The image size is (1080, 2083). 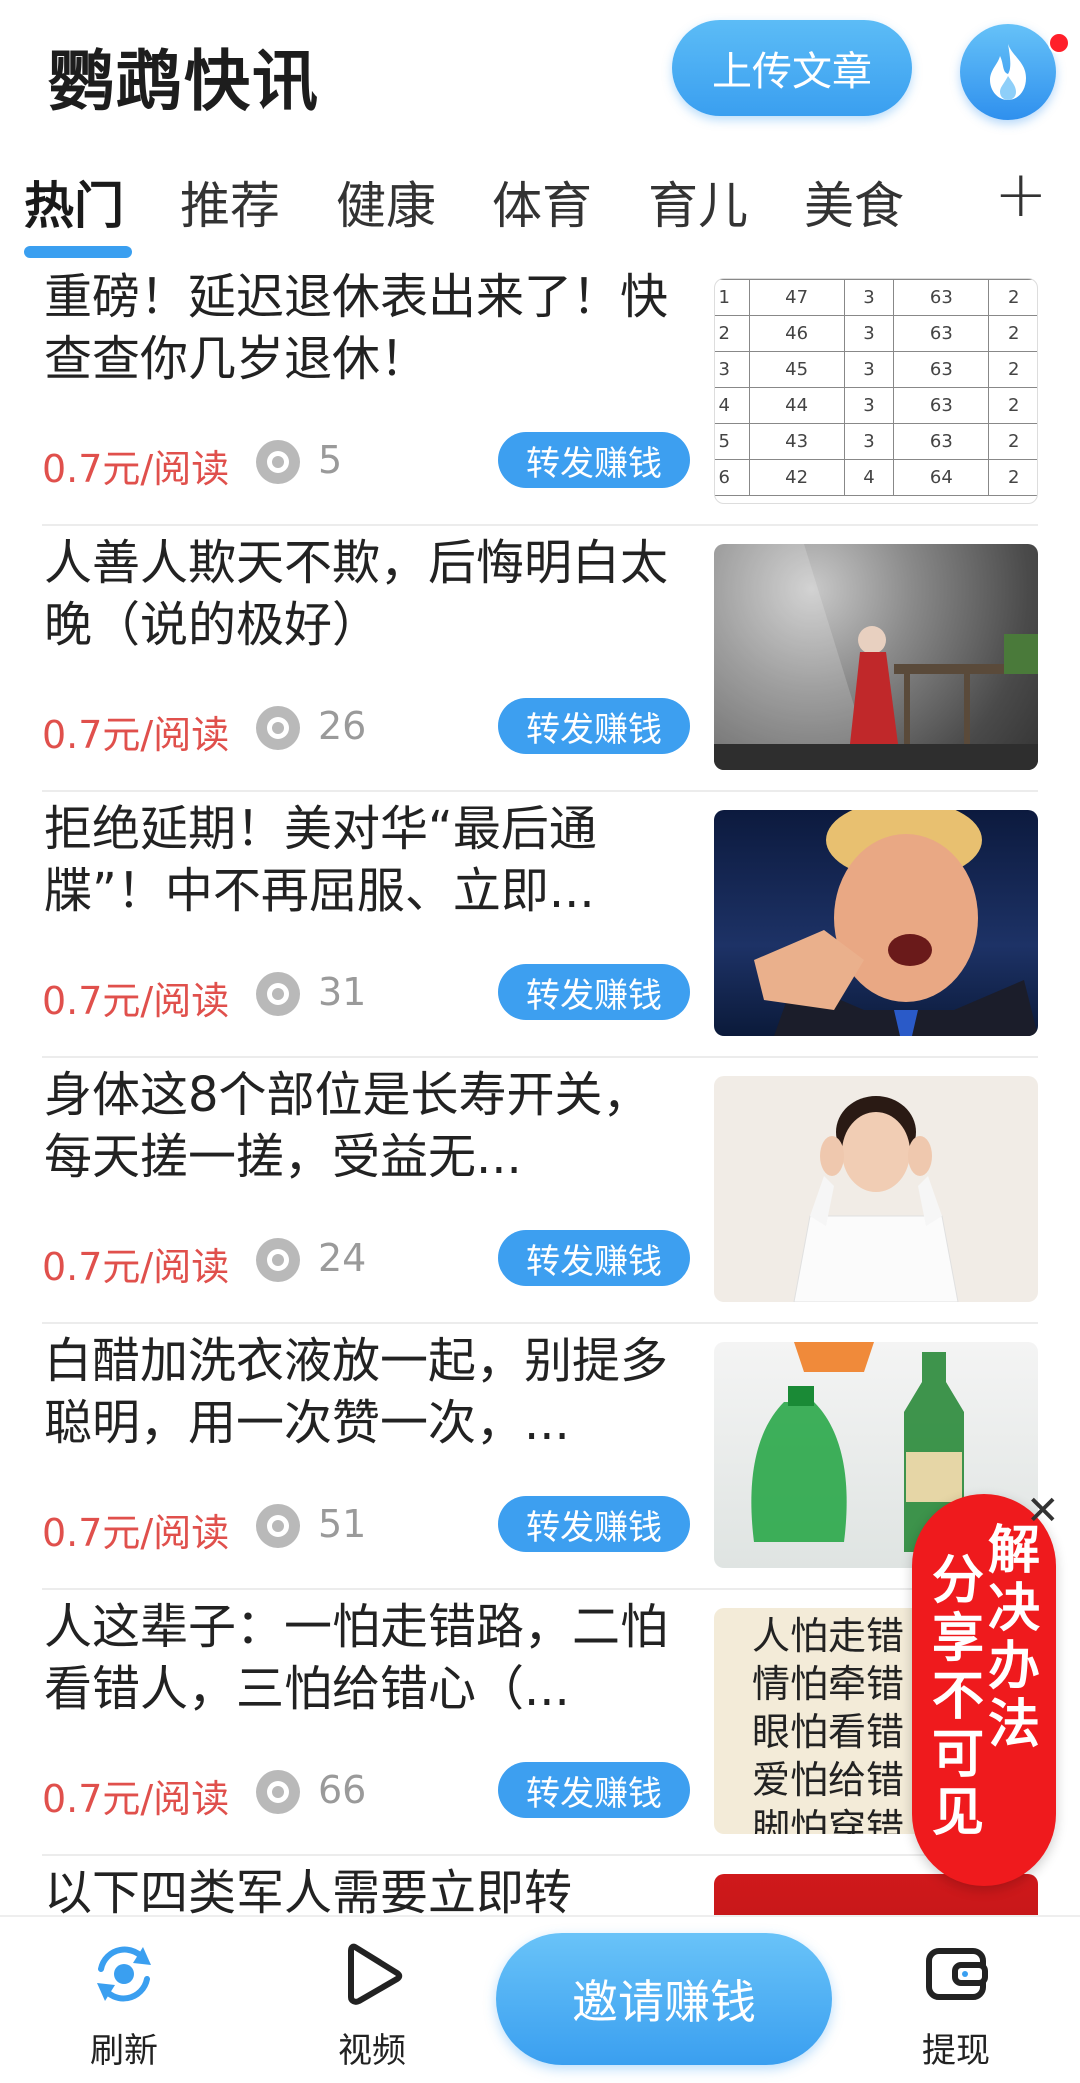 I want to click on nav-withdraw-label: 提现, so click(x=956, y=2051).